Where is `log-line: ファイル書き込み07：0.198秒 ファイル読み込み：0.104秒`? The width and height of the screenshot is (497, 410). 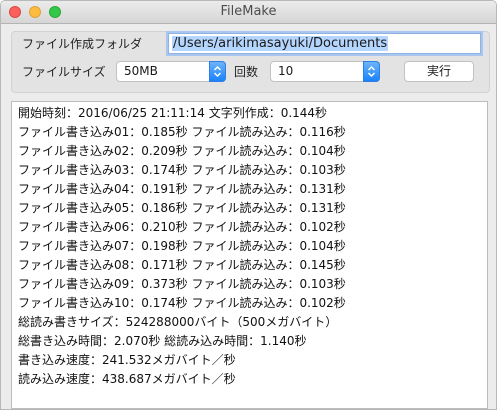
log-line: ファイル書き込み07：0.198秒 ファイル読み込み：0.104秒 is located at coordinates (182, 246).